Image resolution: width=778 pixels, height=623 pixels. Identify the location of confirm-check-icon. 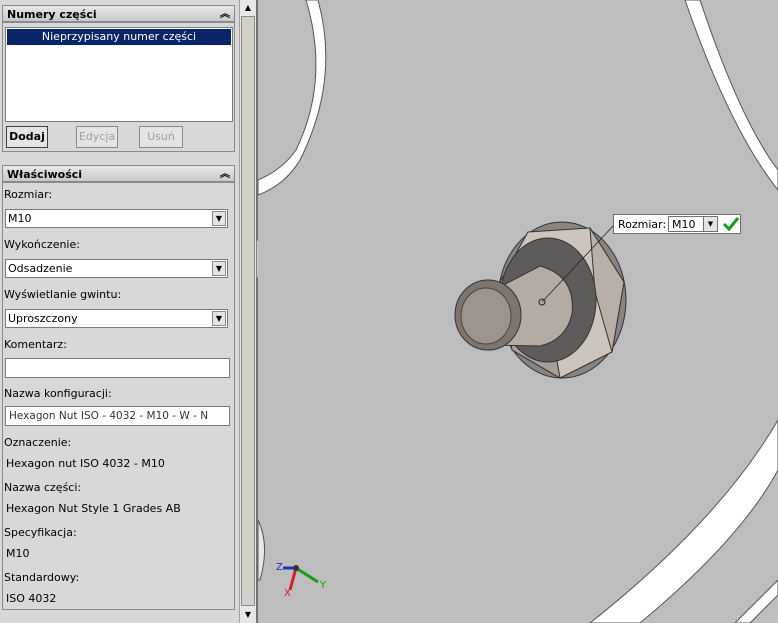
(731, 224).